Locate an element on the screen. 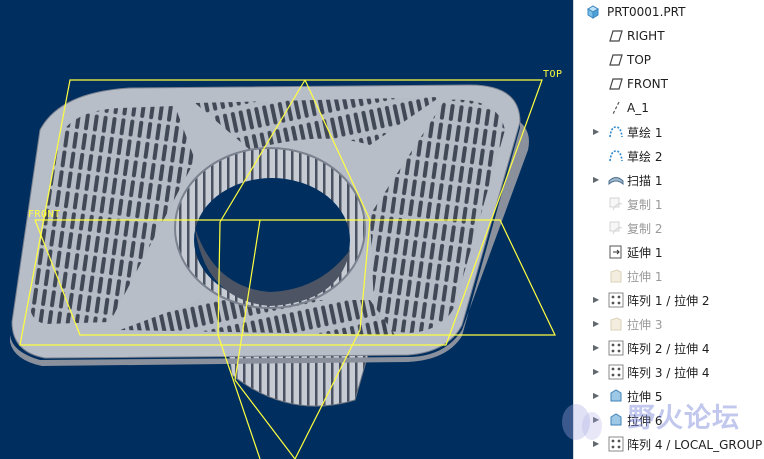 This screenshot has width=764, height=459. tree-item: 复制 2 is located at coordinates (669, 228).